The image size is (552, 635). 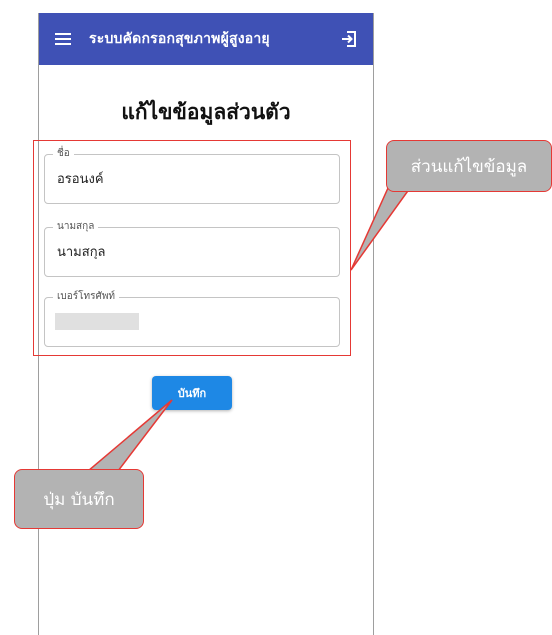 I want to click on hamburger-menu-icon, so click(x=63, y=39).